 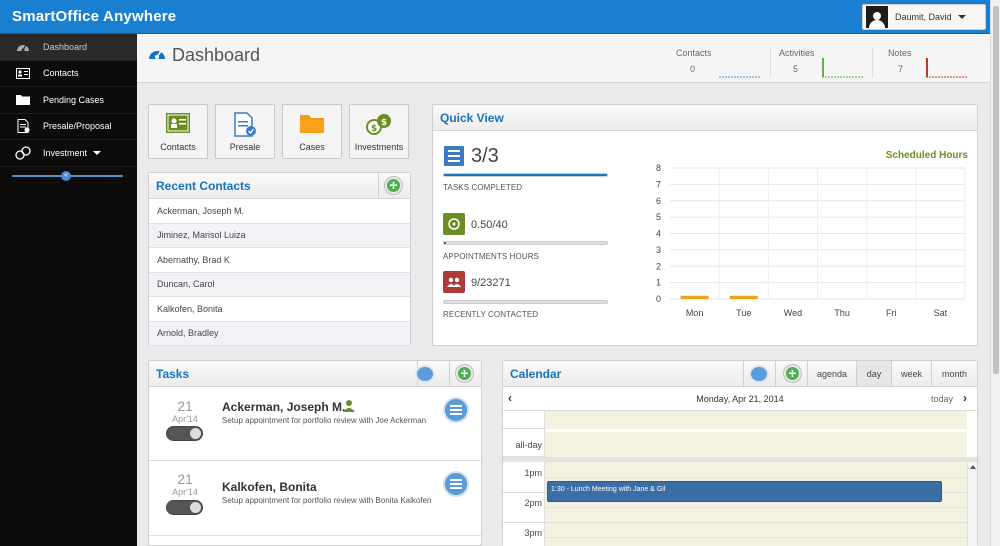 What do you see at coordinates (756, 504) in the screenshot?
I see `timeslots` at bounding box center [756, 504].